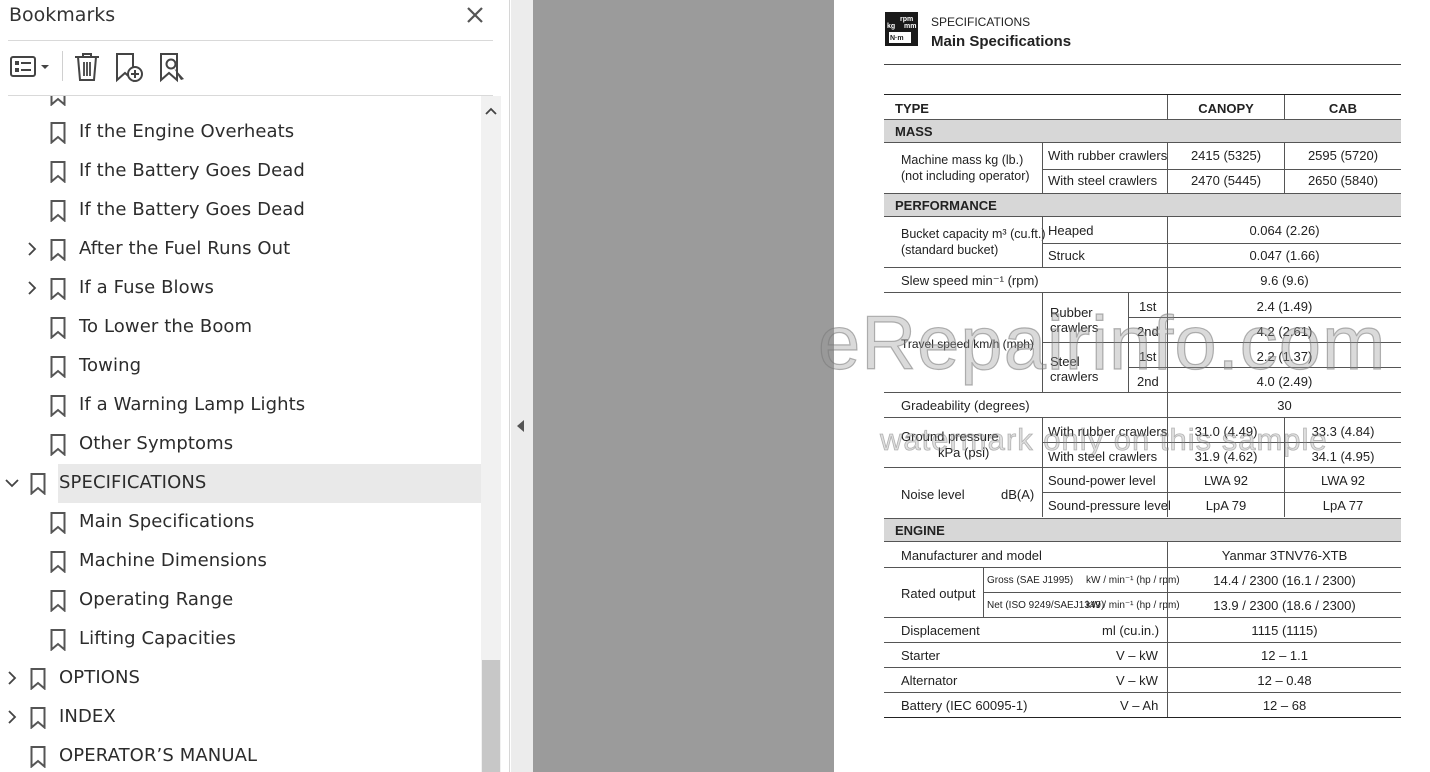 The image size is (1430, 772). I want to click on bookmark-label: Towing, so click(110, 365).